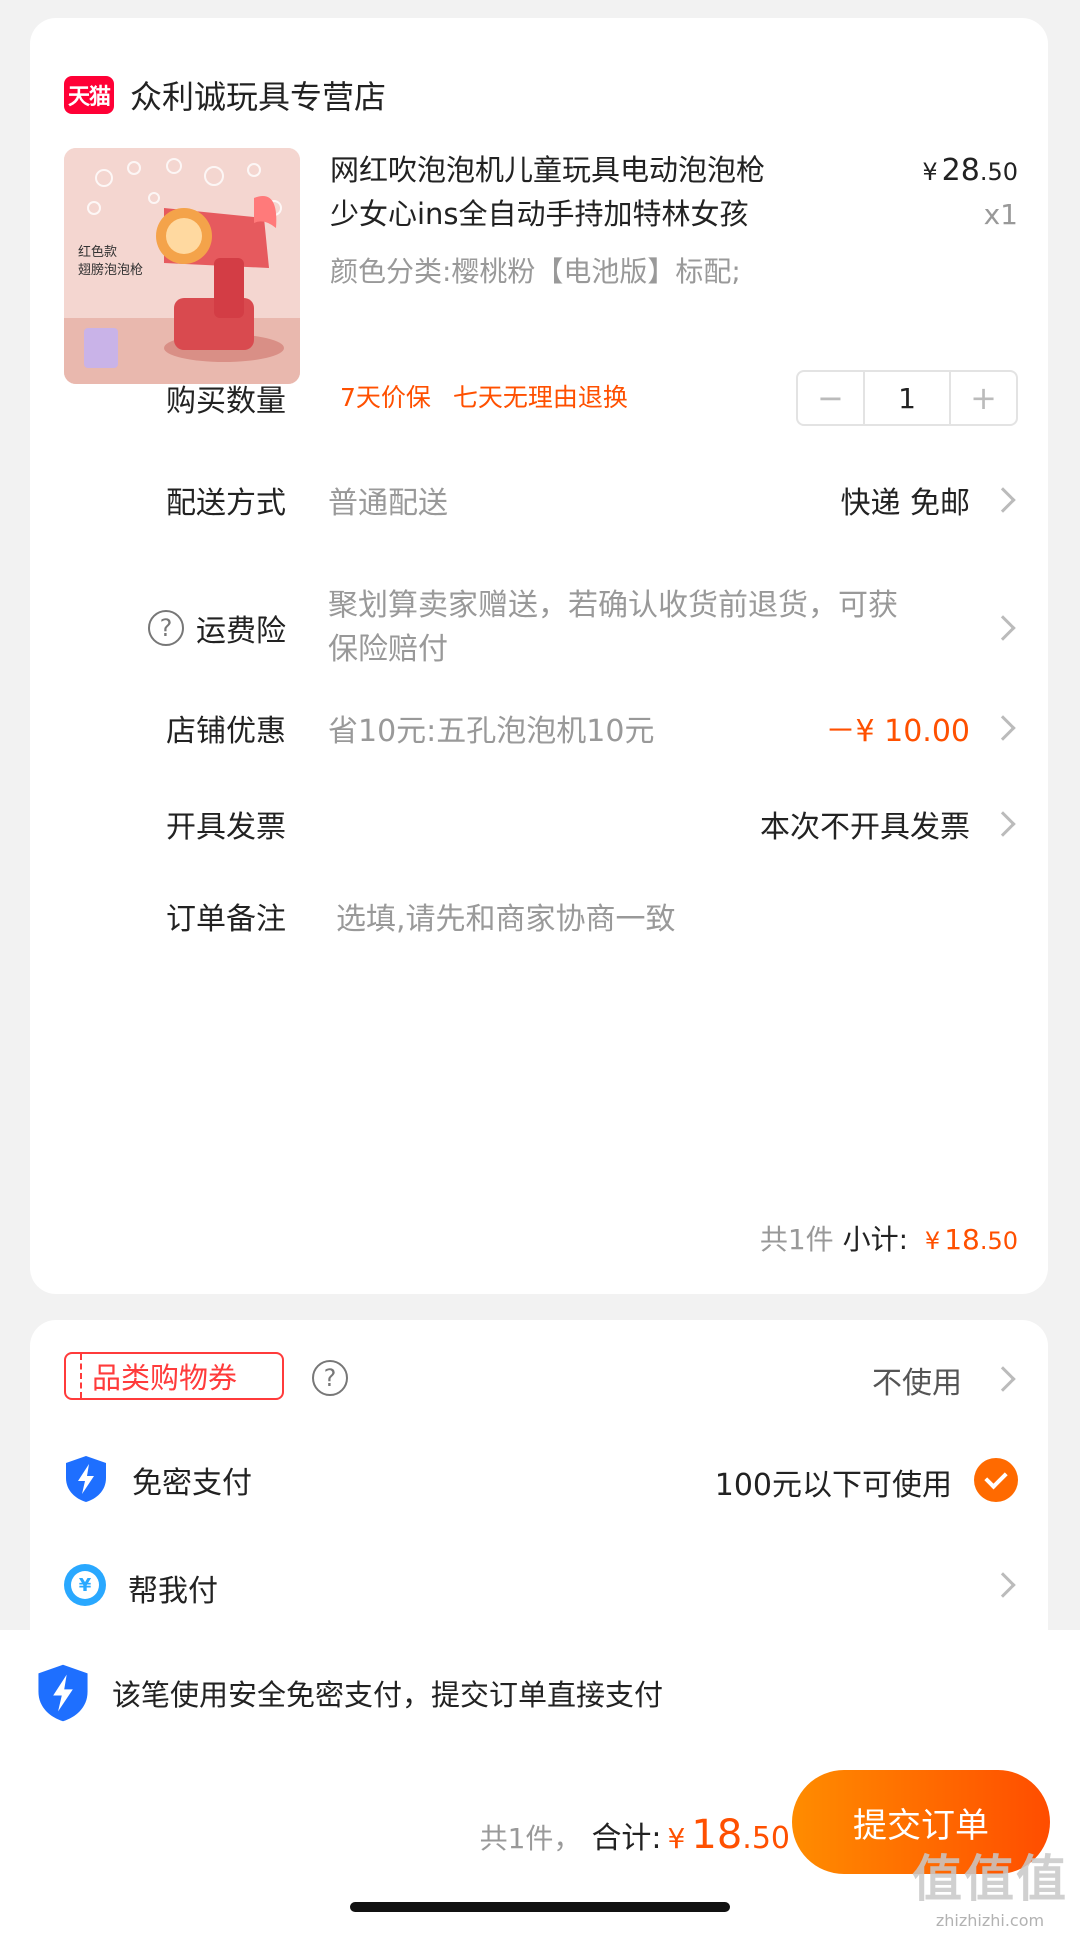  I want to click on discount-value: －¥ 10.00, so click(897, 731).